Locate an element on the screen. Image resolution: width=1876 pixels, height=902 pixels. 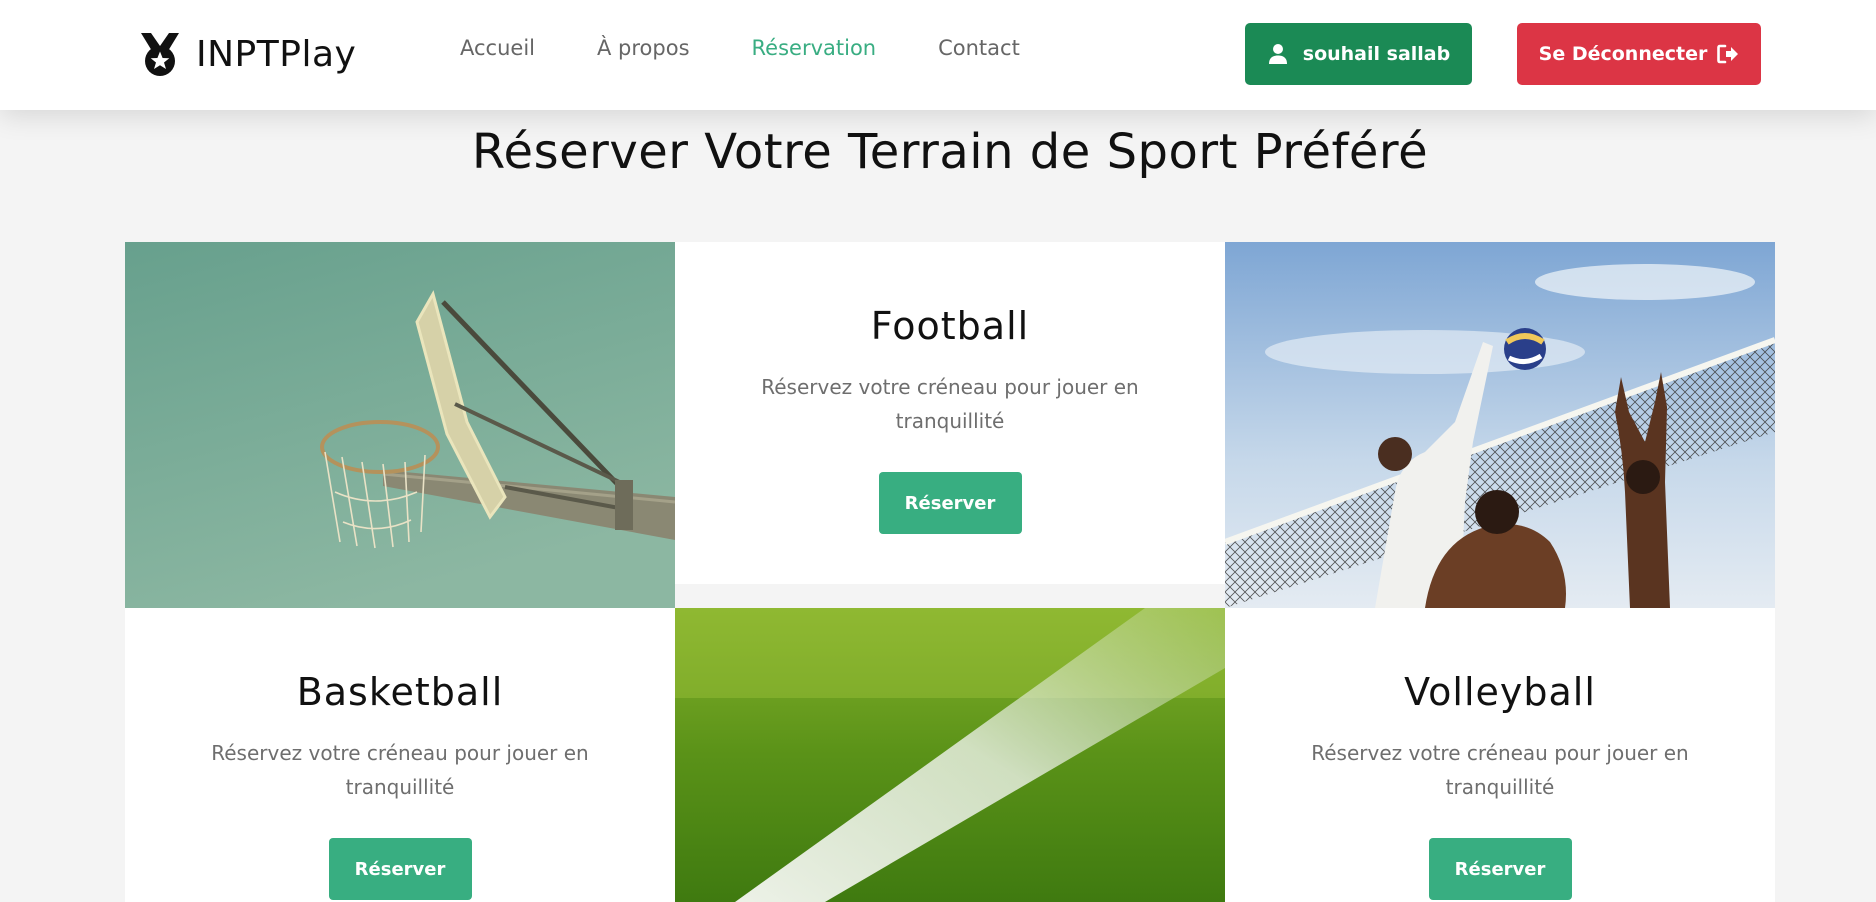
sport-title: Basketball is located at coordinates (400, 692).